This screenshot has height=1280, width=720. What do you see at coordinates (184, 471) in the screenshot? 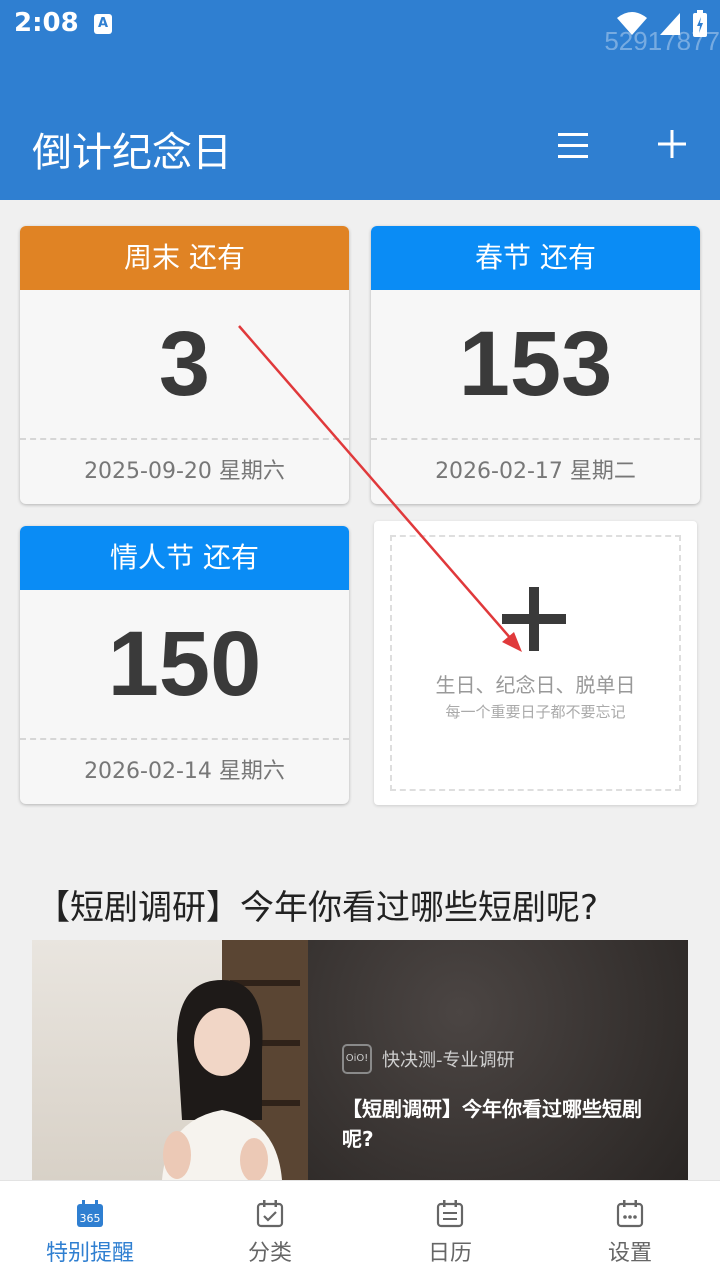
I see `card-date: 2025-09-20 星期六` at bounding box center [184, 471].